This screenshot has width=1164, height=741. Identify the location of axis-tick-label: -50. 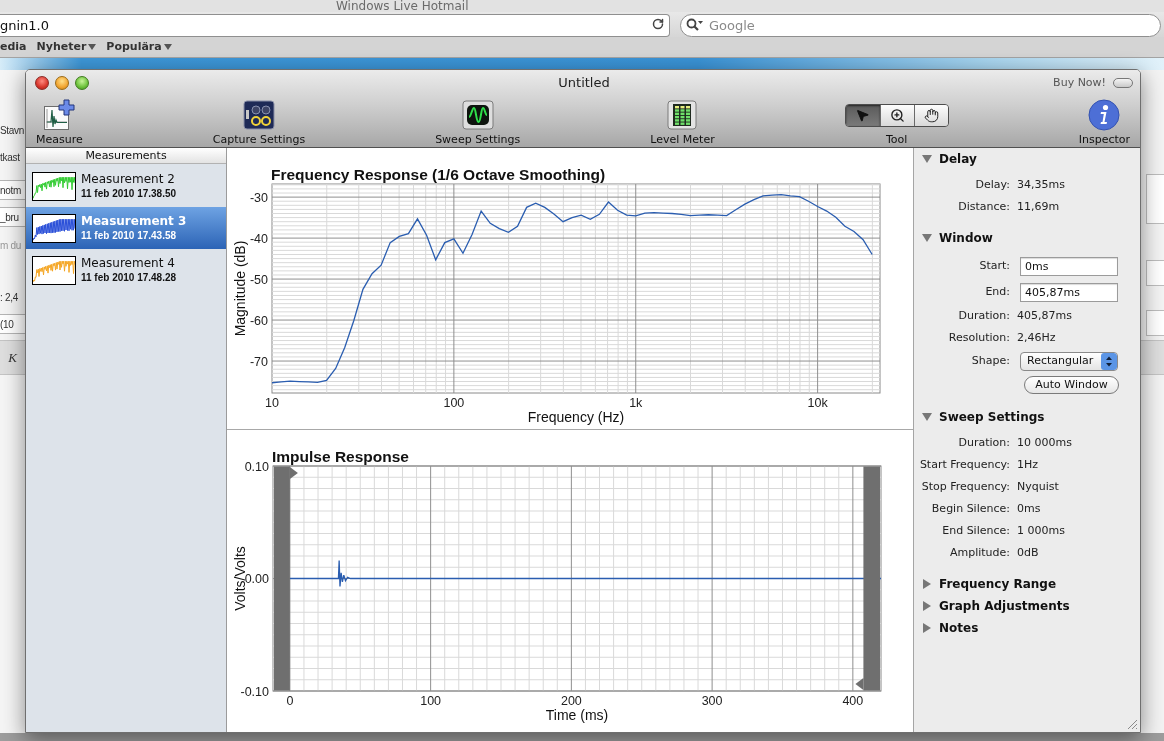
(258, 279).